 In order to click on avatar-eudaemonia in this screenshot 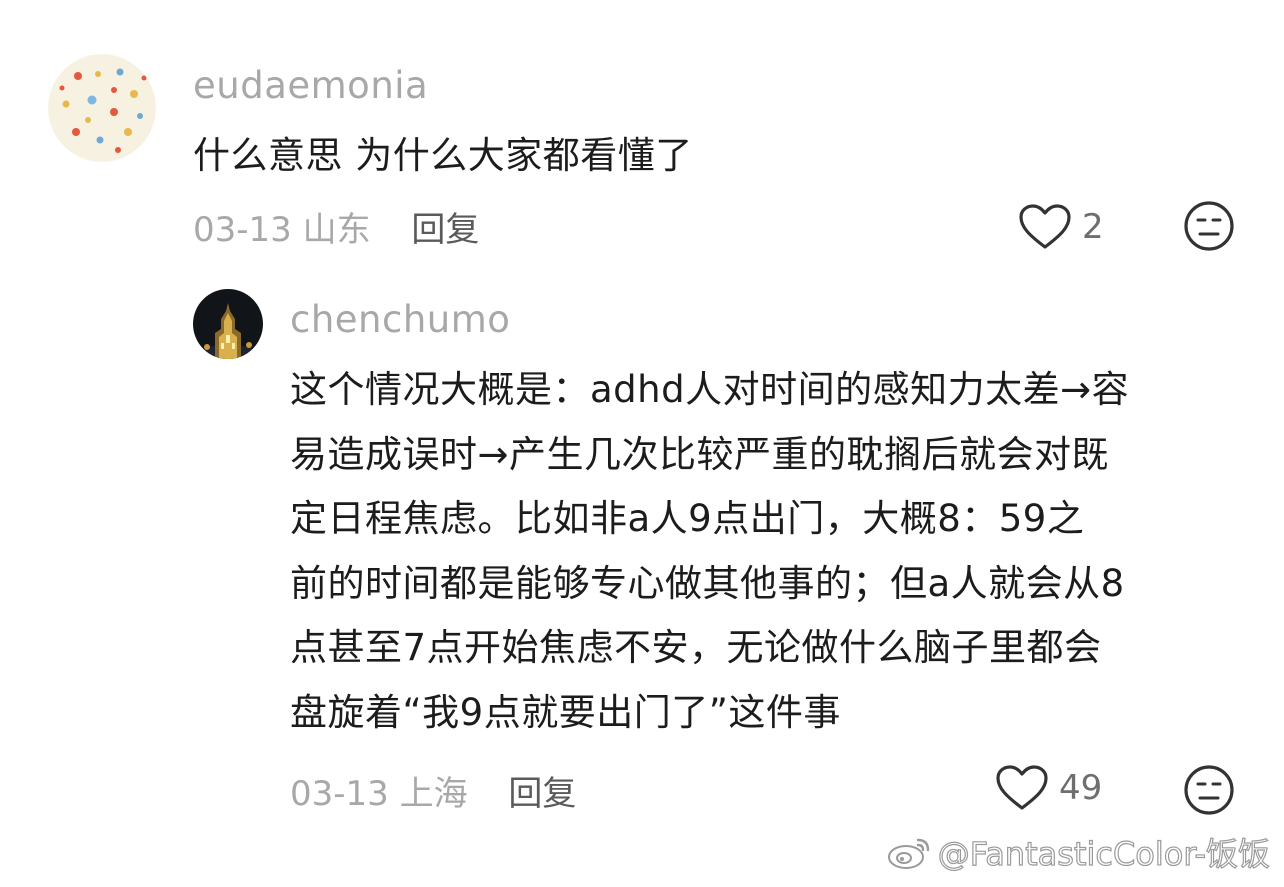, I will do `click(102, 108)`.